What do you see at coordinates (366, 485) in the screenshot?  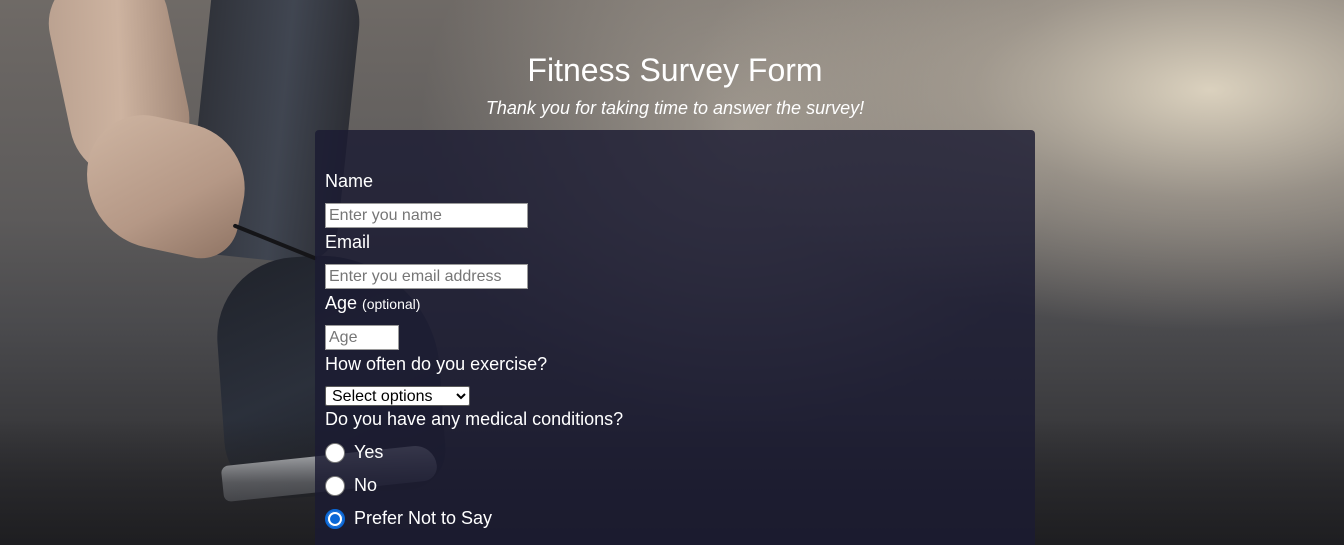 I see `radio-no-label: No` at bounding box center [366, 485].